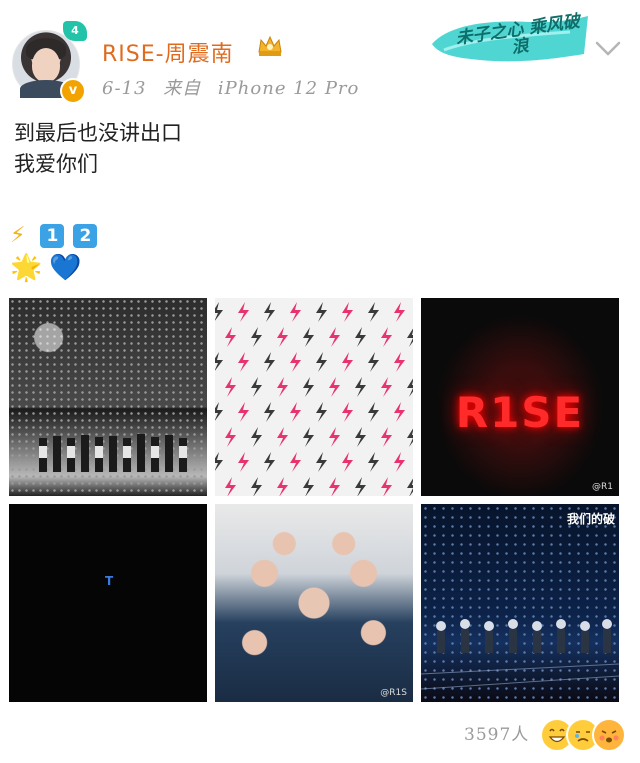 This screenshot has width=640, height=763. What do you see at coordinates (113, 453) in the screenshot?
I see `concert-figures` at bounding box center [113, 453].